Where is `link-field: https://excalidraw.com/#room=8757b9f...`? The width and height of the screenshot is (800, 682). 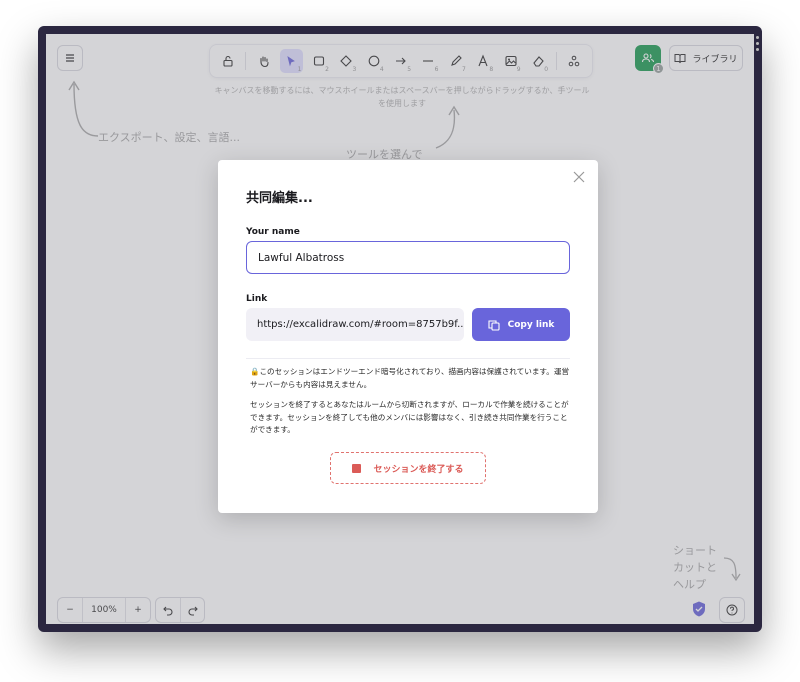
link-field: https://excalidraw.com/#room=8757b9f... is located at coordinates (355, 324).